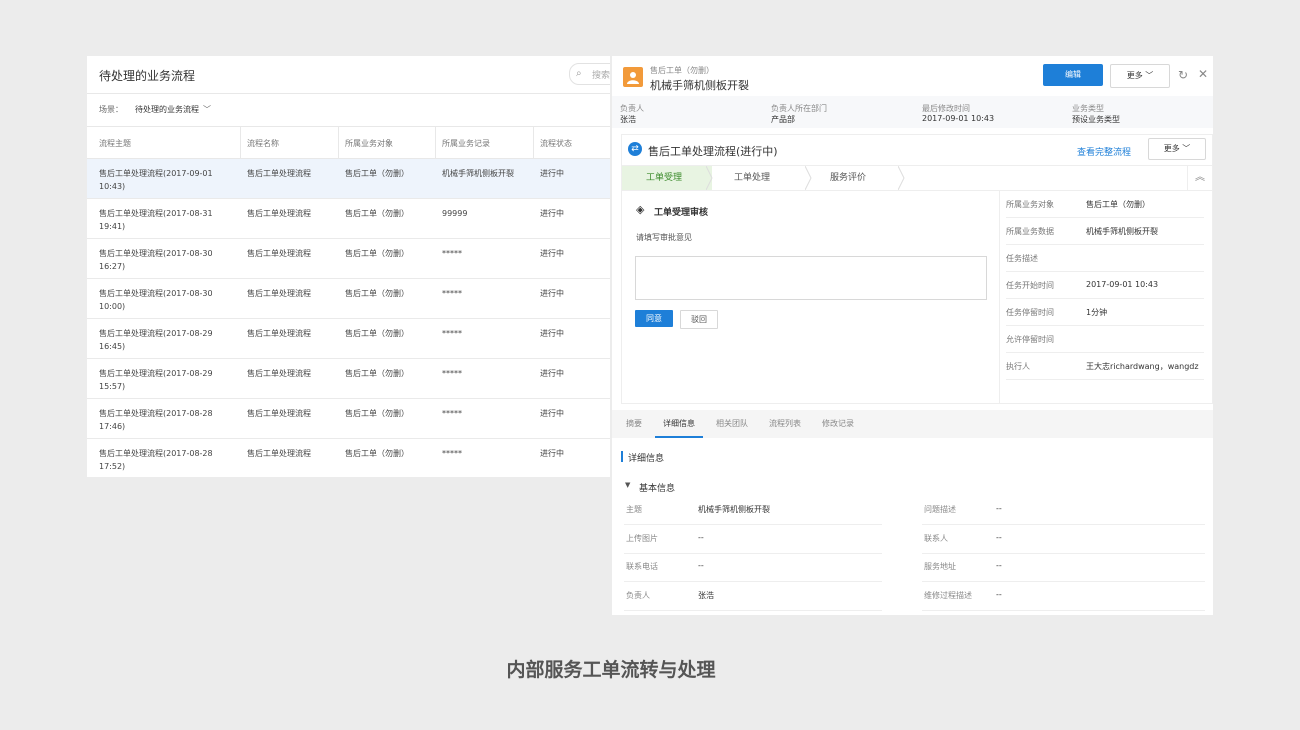 This screenshot has width=1300, height=730. Describe the element at coordinates (292, 143) in the screenshot. I see `column-header: 流程名称` at that location.